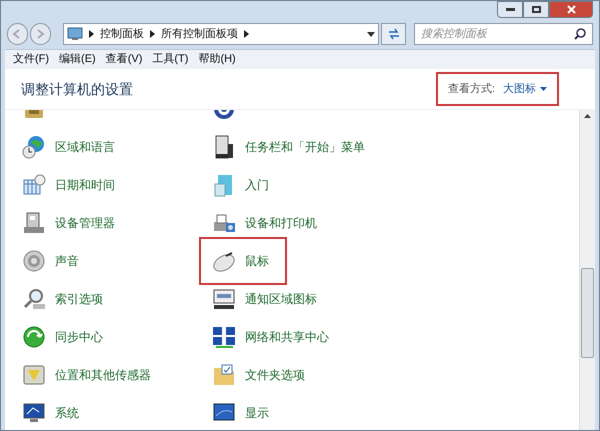 This screenshot has width=600, height=431. What do you see at coordinates (77, 59) in the screenshot?
I see `menu-item: 编辑(E)` at bounding box center [77, 59].